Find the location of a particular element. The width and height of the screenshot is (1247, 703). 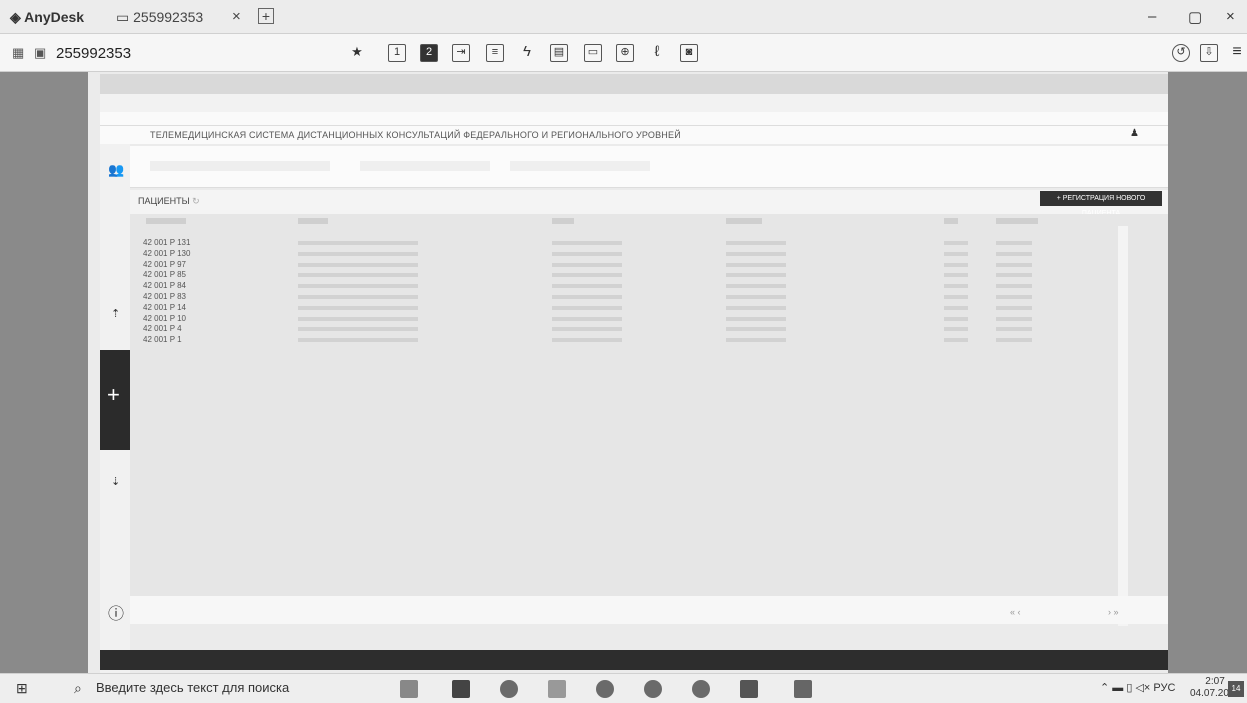

close-tab-icon: × is located at coordinates (236, 16).